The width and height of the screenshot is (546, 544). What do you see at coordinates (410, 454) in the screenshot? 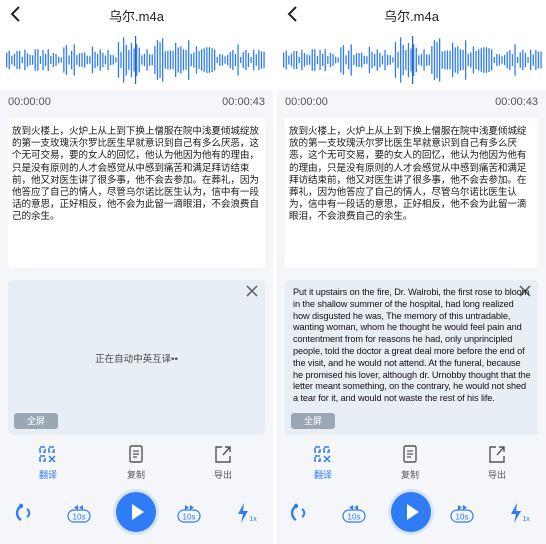
I see `copy-icon` at bounding box center [410, 454].